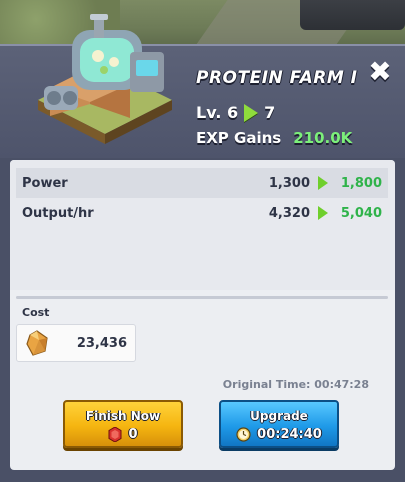  Describe the element at coordinates (270, 112) in the screenshot. I see `next-level: 7` at that location.